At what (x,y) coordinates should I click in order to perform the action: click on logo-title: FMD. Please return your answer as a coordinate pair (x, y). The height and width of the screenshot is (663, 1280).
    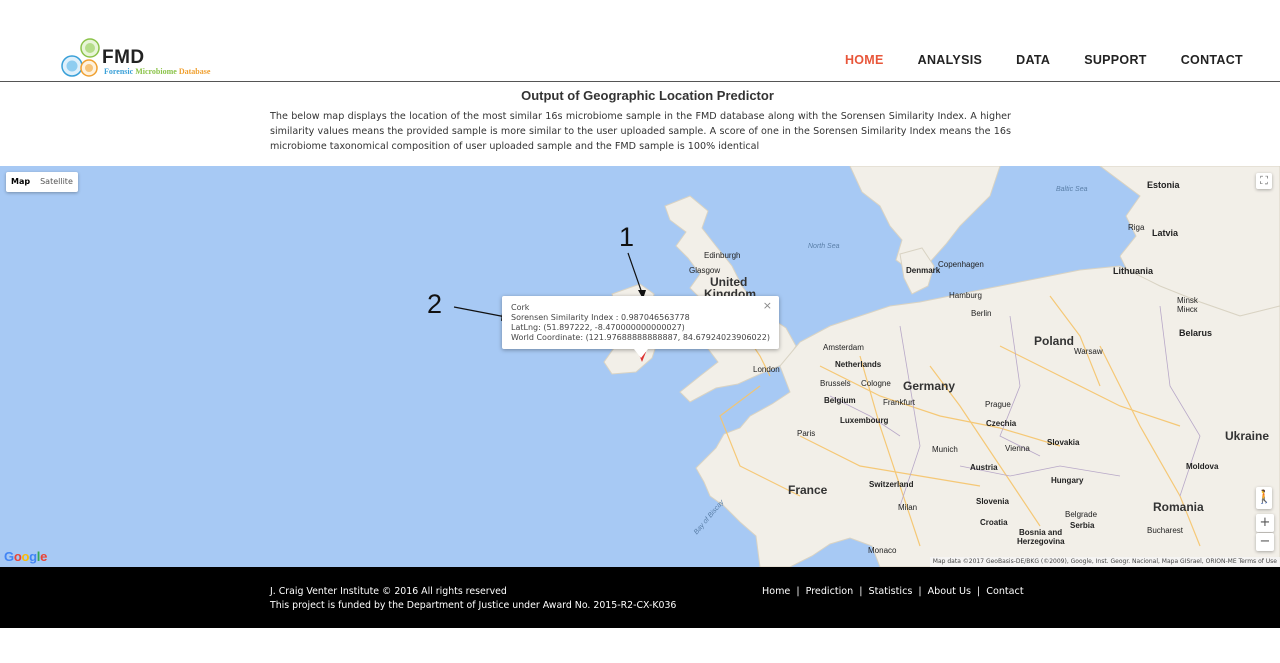
    Looking at the image, I should click on (123, 57).